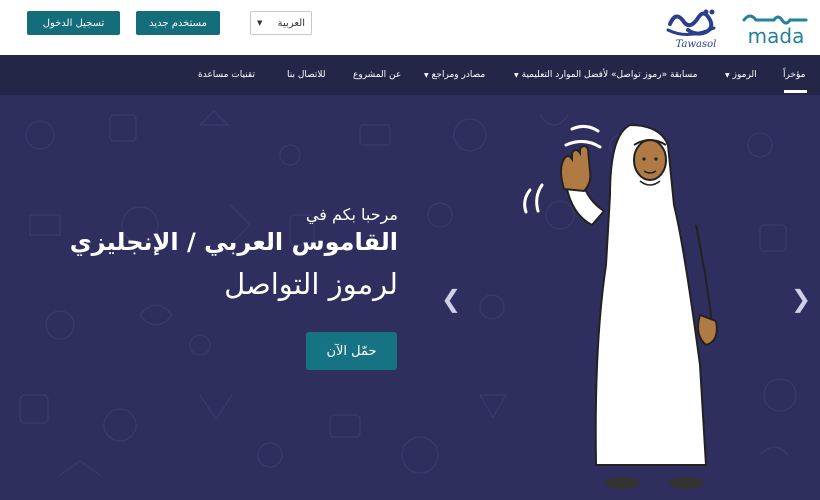 The width and height of the screenshot is (820, 500). I want to click on tawasol-logo-text: Tawasol, so click(696, 44).